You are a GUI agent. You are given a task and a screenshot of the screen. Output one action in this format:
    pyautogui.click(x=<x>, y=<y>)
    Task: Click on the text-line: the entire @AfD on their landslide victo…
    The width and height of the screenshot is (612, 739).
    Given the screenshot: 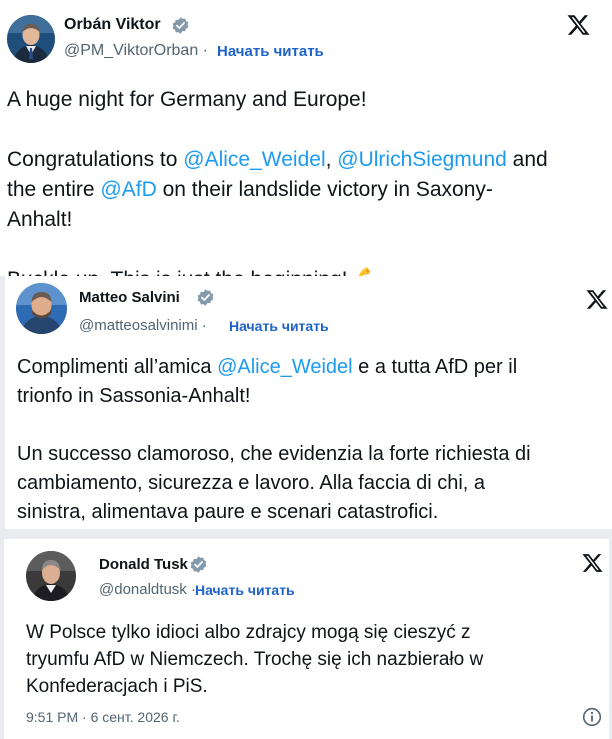 What is the action you would take?
    pyautogui.click(x=250, y=189)
    